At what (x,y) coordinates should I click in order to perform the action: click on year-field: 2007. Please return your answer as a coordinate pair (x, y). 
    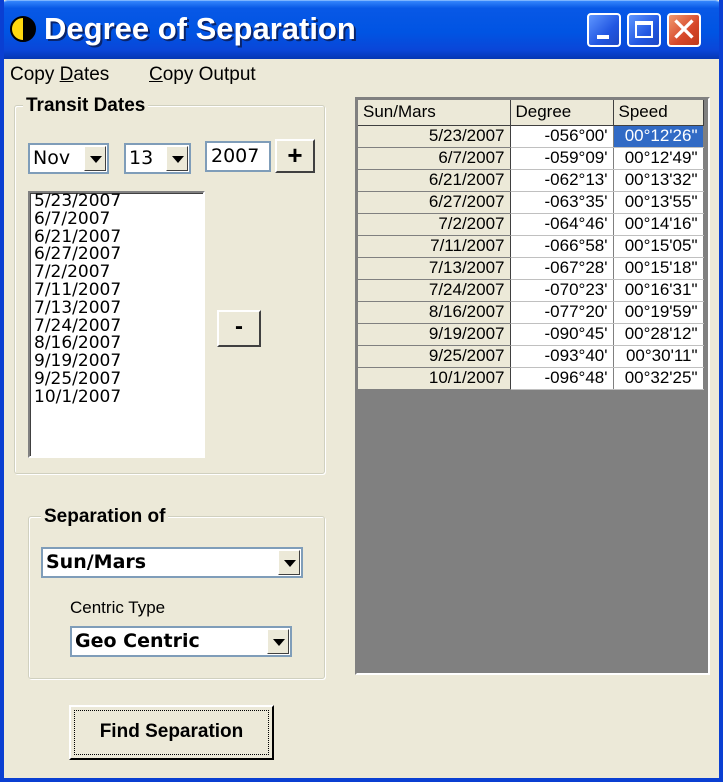
    Looking at the image, I should click on (238, 156).